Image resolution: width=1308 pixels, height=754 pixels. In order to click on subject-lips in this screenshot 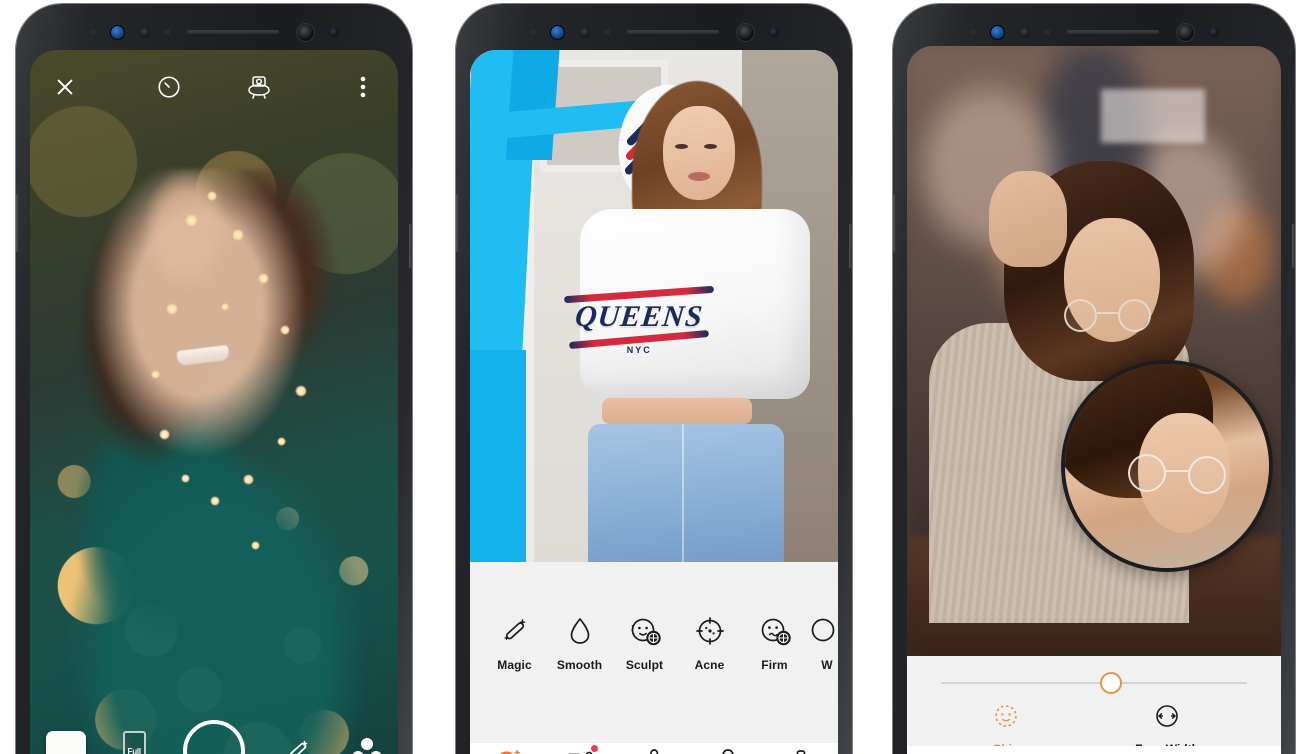, I will do `click(699, 177)`.